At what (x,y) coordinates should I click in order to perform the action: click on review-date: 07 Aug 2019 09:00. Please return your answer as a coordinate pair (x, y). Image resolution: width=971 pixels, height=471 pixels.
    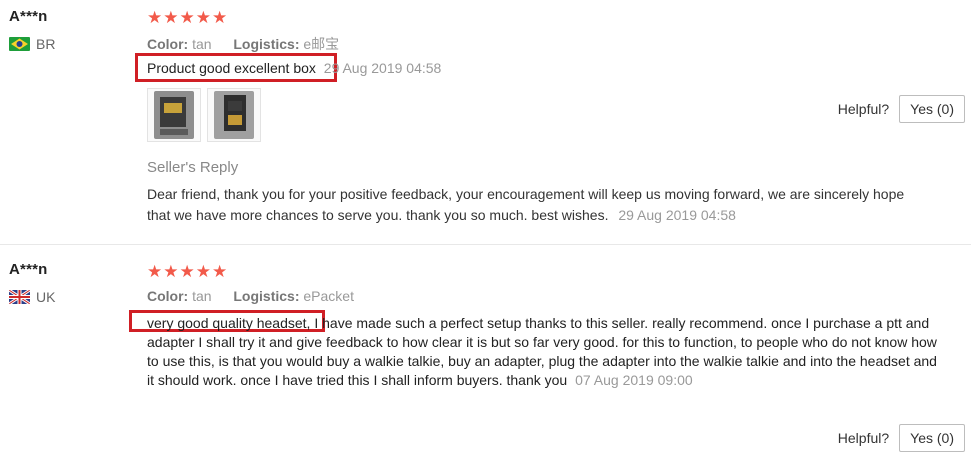
    Looking at the image, I should click on (634, 380).